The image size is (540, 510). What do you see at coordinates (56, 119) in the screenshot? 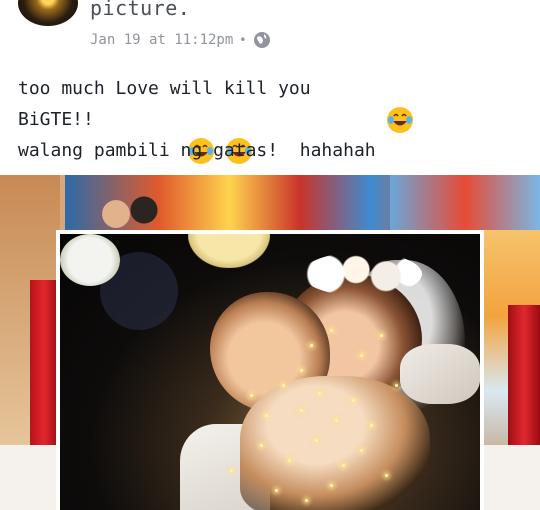
I see `post-line-2-text: BiGTE!!` at bounding box center [56, 119].